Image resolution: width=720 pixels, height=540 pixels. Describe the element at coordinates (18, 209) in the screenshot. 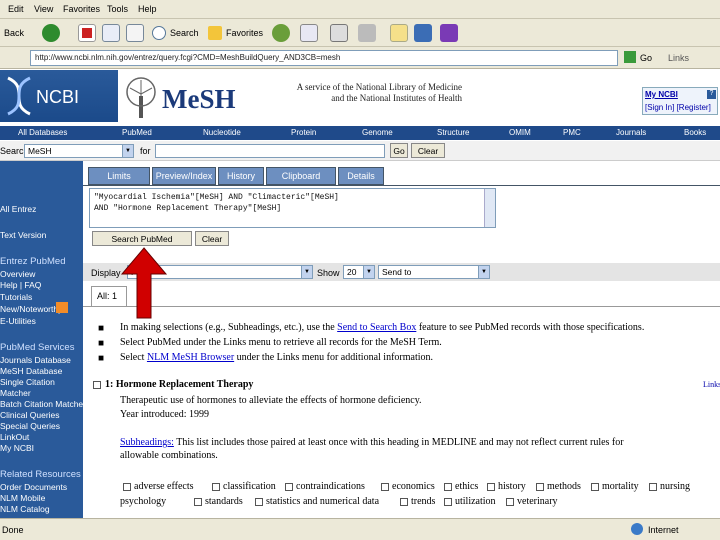

I see `sidebar-all-entrez: All Entrez` at that location.